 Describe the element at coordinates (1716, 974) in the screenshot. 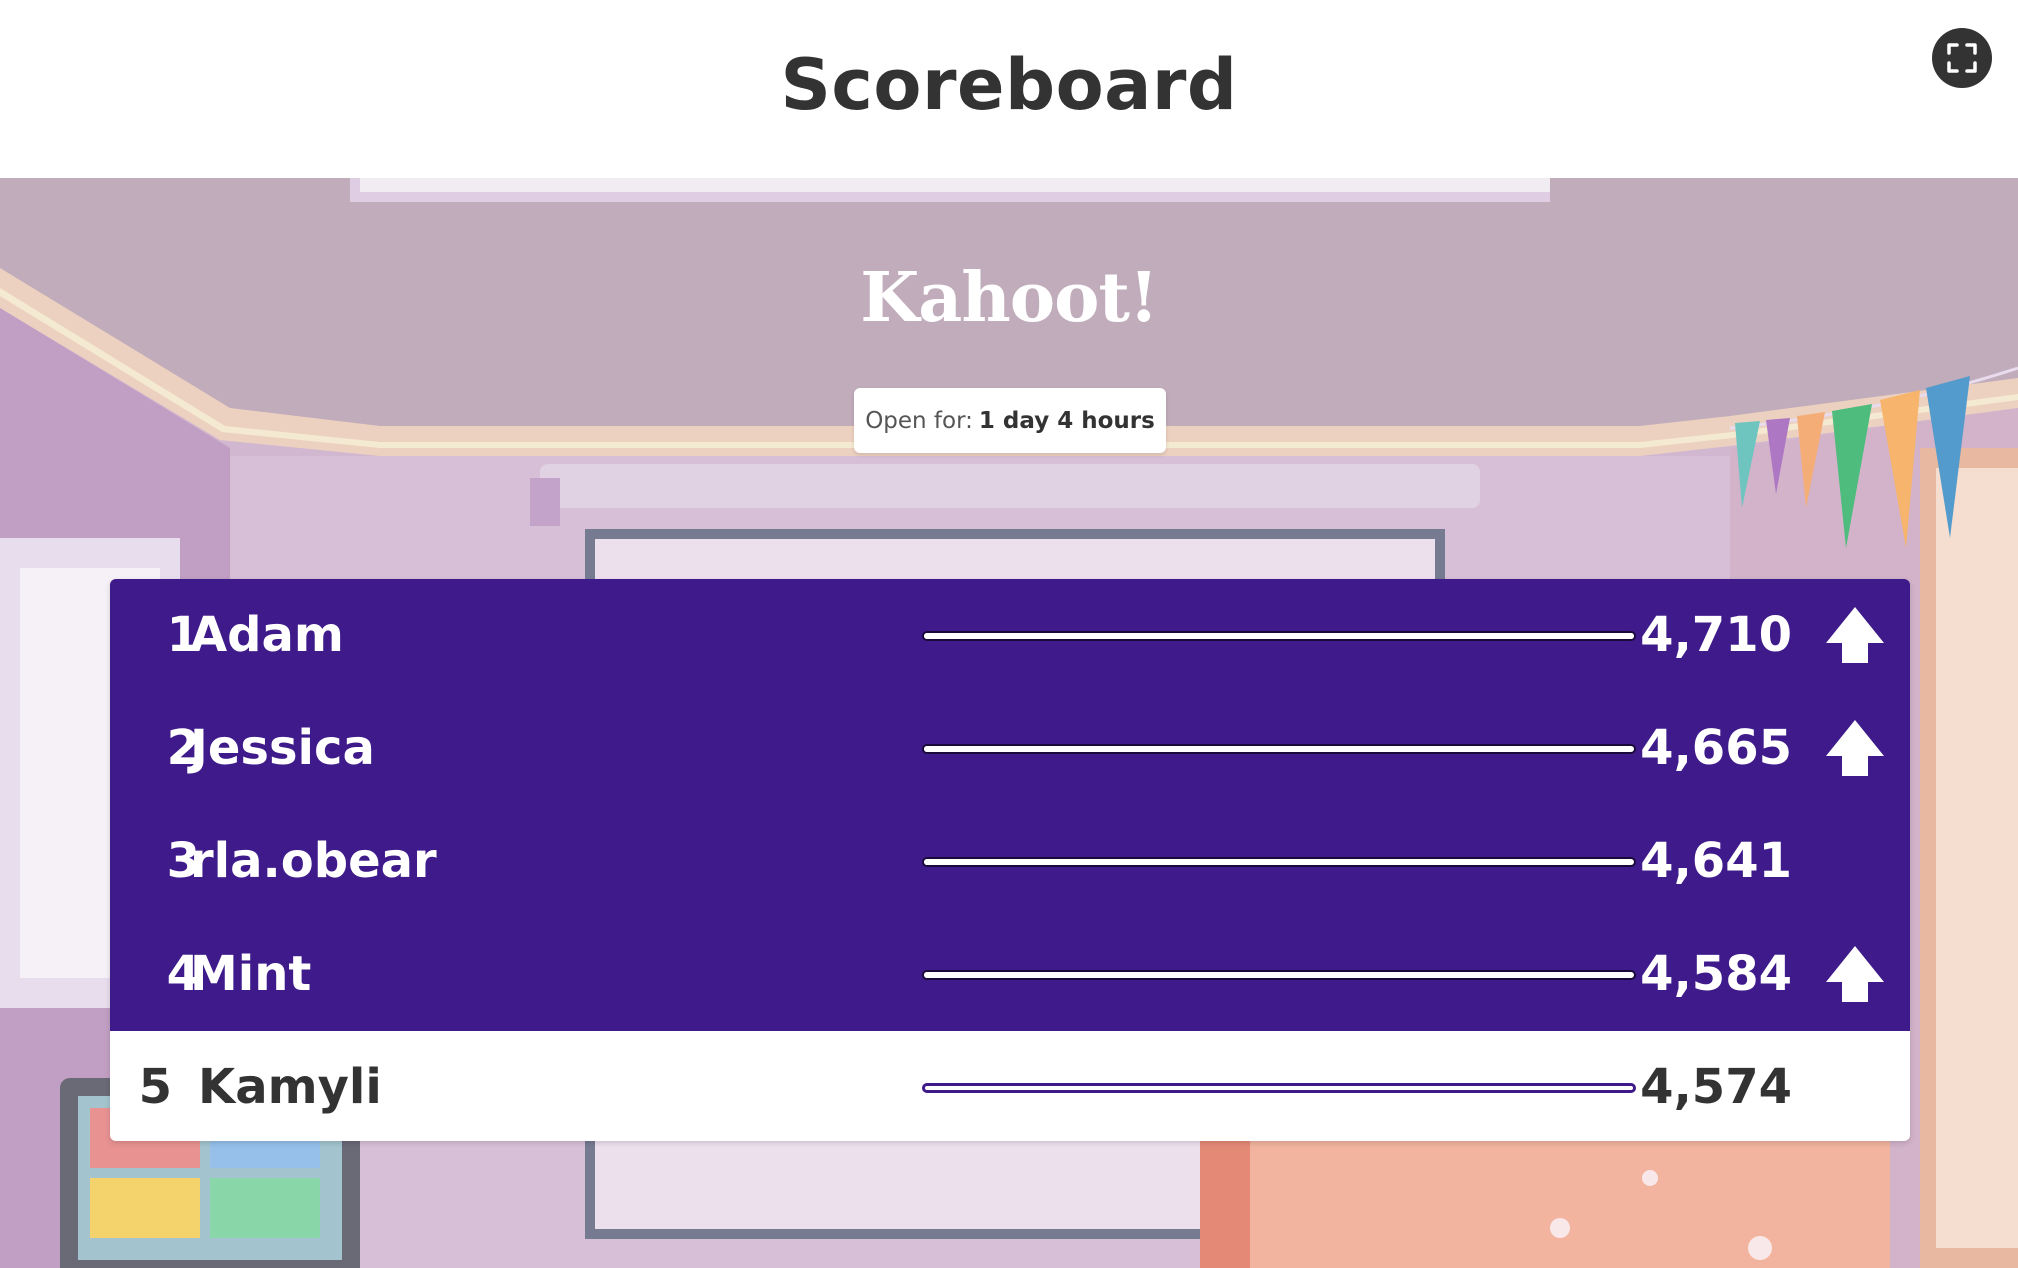

I see `player-score: 4,584` at that location.